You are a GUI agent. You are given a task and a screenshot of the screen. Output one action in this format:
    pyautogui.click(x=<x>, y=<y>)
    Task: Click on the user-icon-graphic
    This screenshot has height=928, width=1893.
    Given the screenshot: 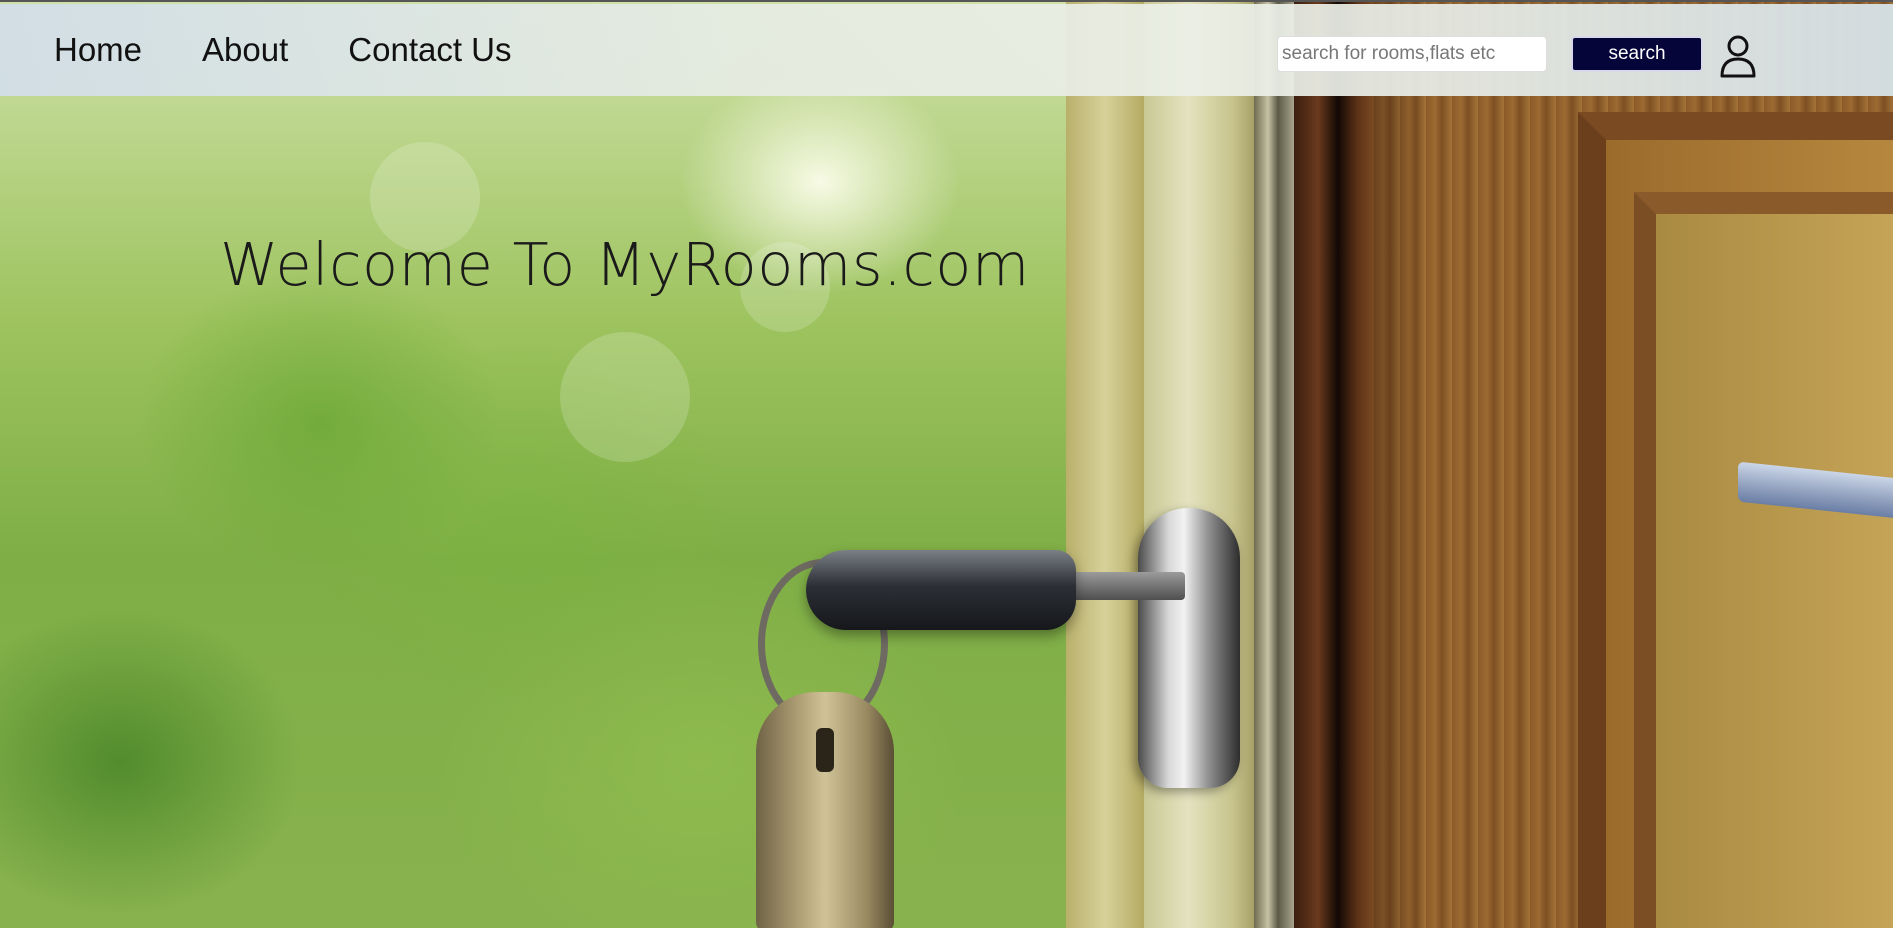 What is the action you would take?
    pyautogui.click(x=1738, y=56)
    